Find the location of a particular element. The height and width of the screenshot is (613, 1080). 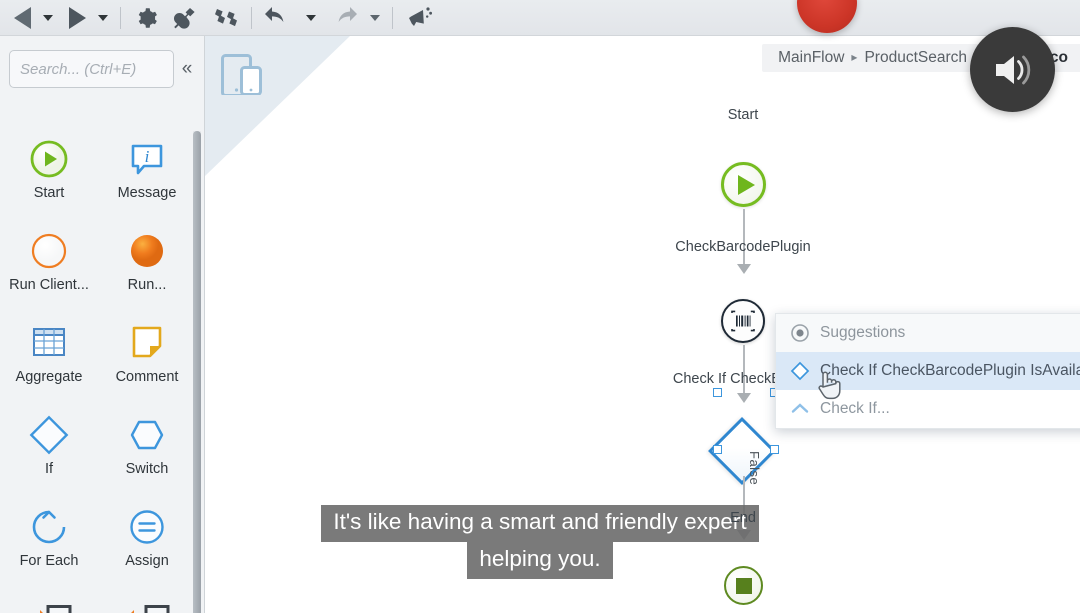

barcode-node is located at coordinates (743, 321).